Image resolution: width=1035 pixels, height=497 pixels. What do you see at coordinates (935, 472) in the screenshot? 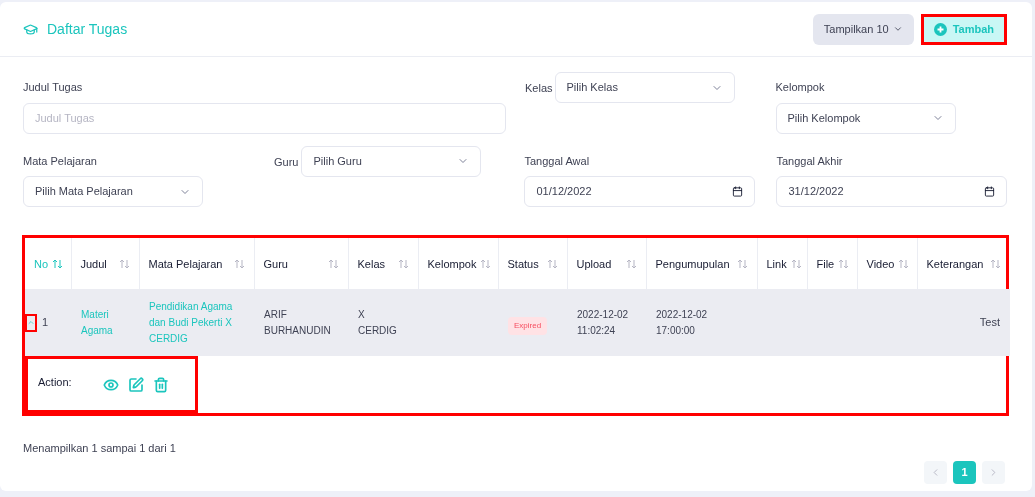
I see `previous-page-button` at bounding box center [935, 472].